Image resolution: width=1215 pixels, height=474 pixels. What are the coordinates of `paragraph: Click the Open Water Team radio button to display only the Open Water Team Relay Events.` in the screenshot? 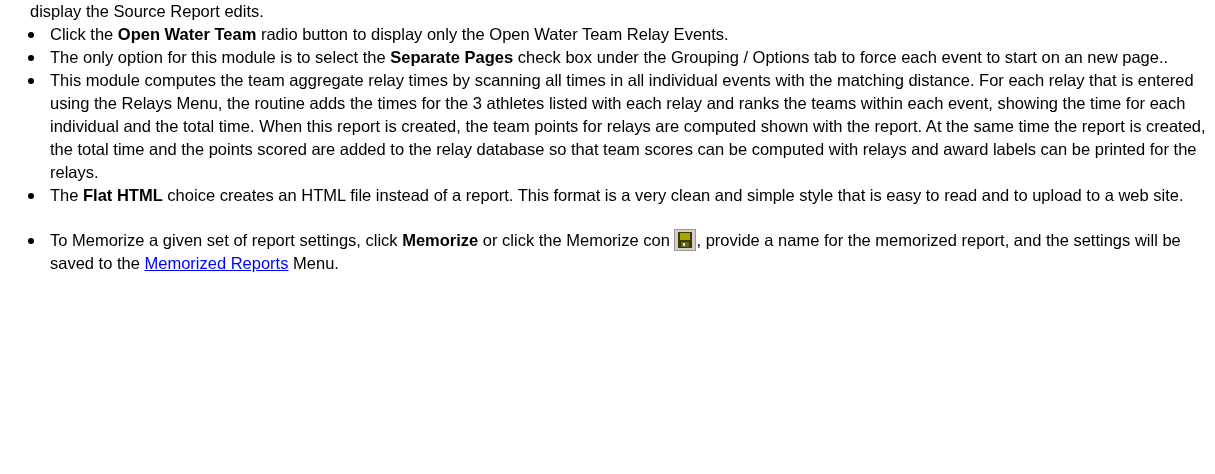 It's located at (389, 34).